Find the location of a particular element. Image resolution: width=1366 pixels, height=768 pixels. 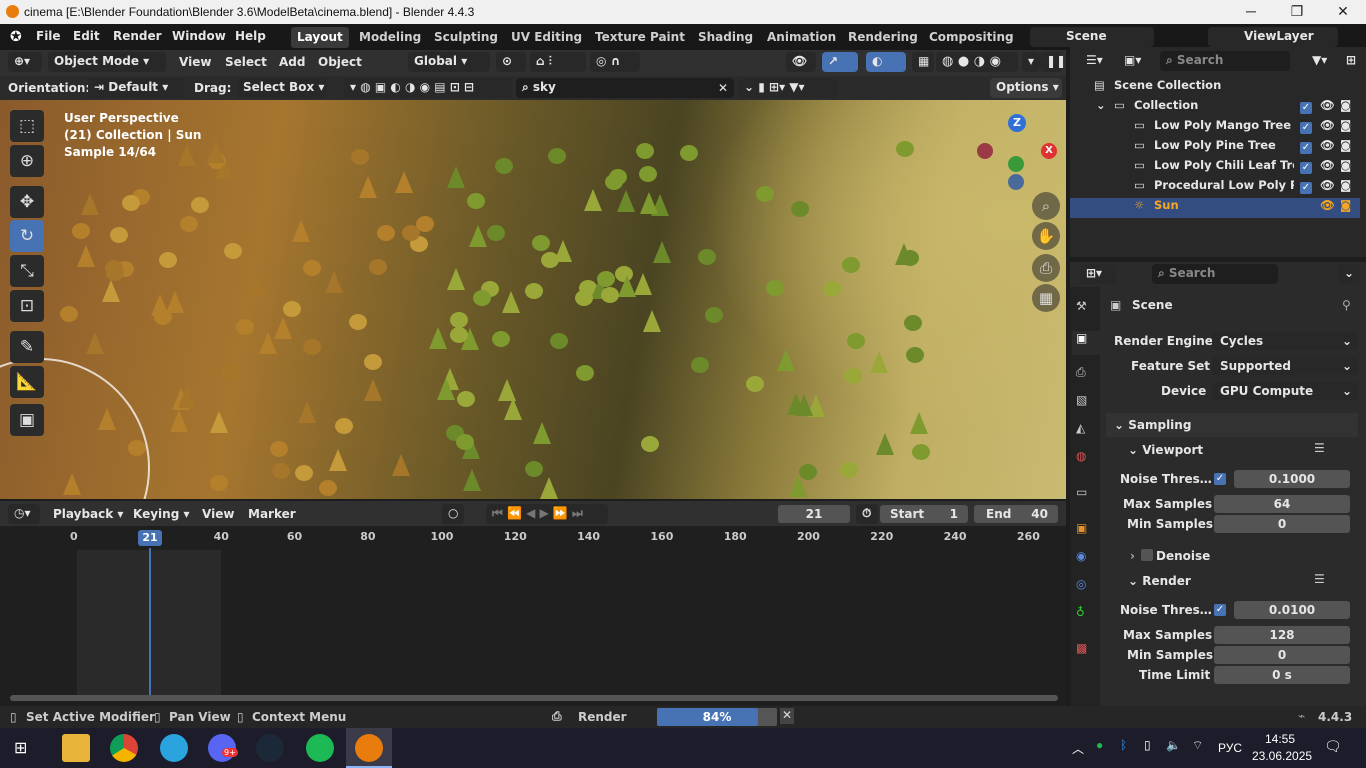

tab-rendering: Rendering is located at coordinates (883, 37).